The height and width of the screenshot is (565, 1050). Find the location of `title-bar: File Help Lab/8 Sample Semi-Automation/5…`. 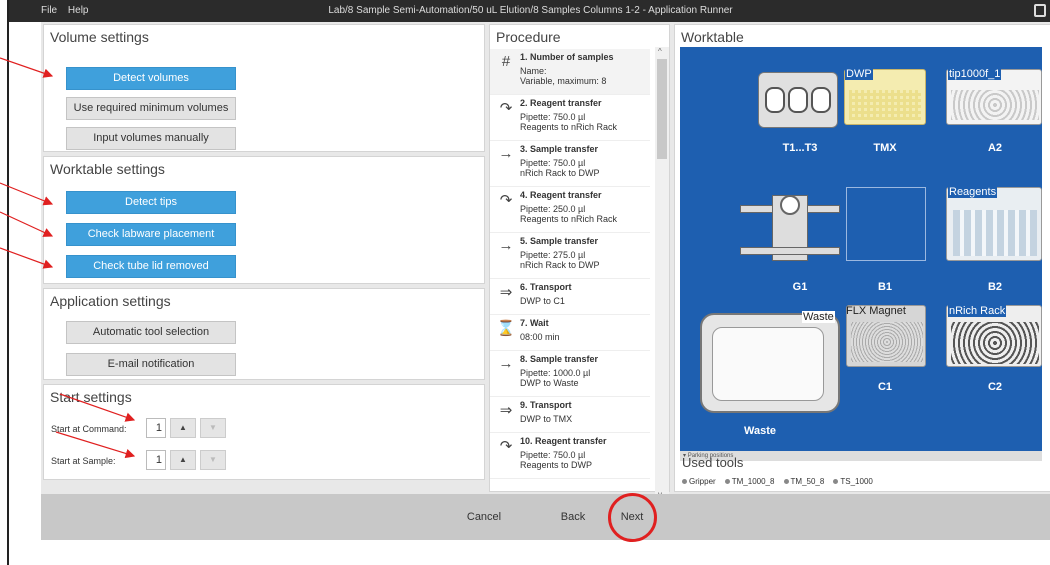

title-bar: File Help Lab/8 Sample Semi-Automation/5… is located at coordinates (529, 11).